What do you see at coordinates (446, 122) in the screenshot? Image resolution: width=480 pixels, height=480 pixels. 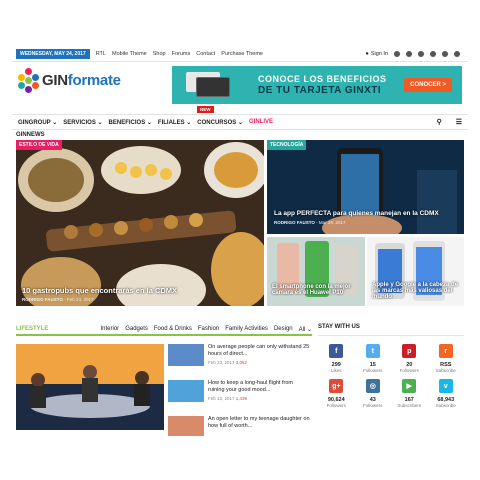 I see `nav-right: ⚲ ☰` at bounding box center [446, 122].